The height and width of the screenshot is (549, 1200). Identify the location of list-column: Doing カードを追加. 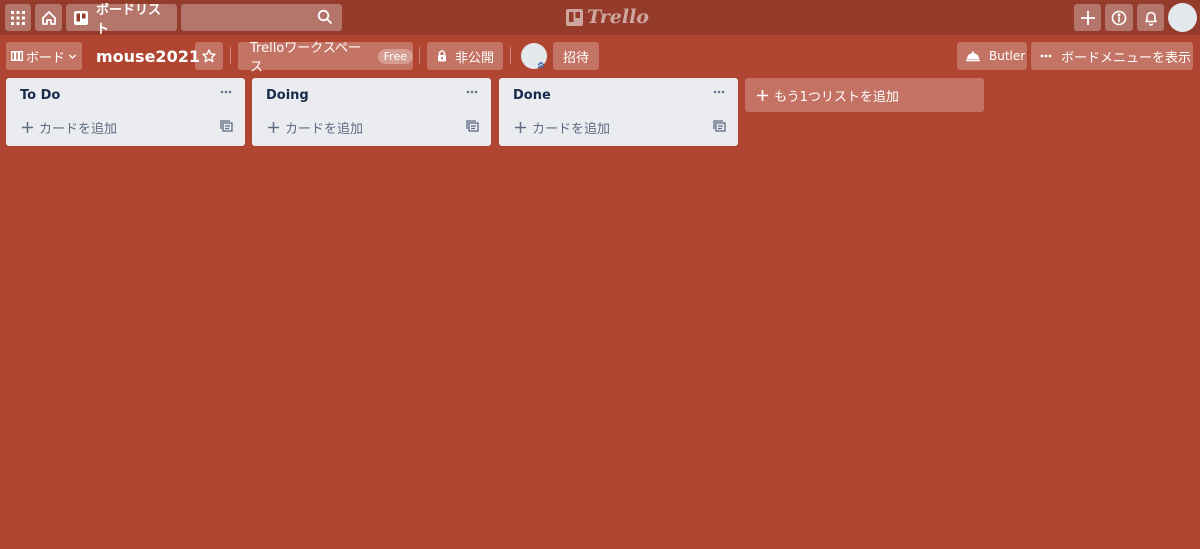
(371, 112).